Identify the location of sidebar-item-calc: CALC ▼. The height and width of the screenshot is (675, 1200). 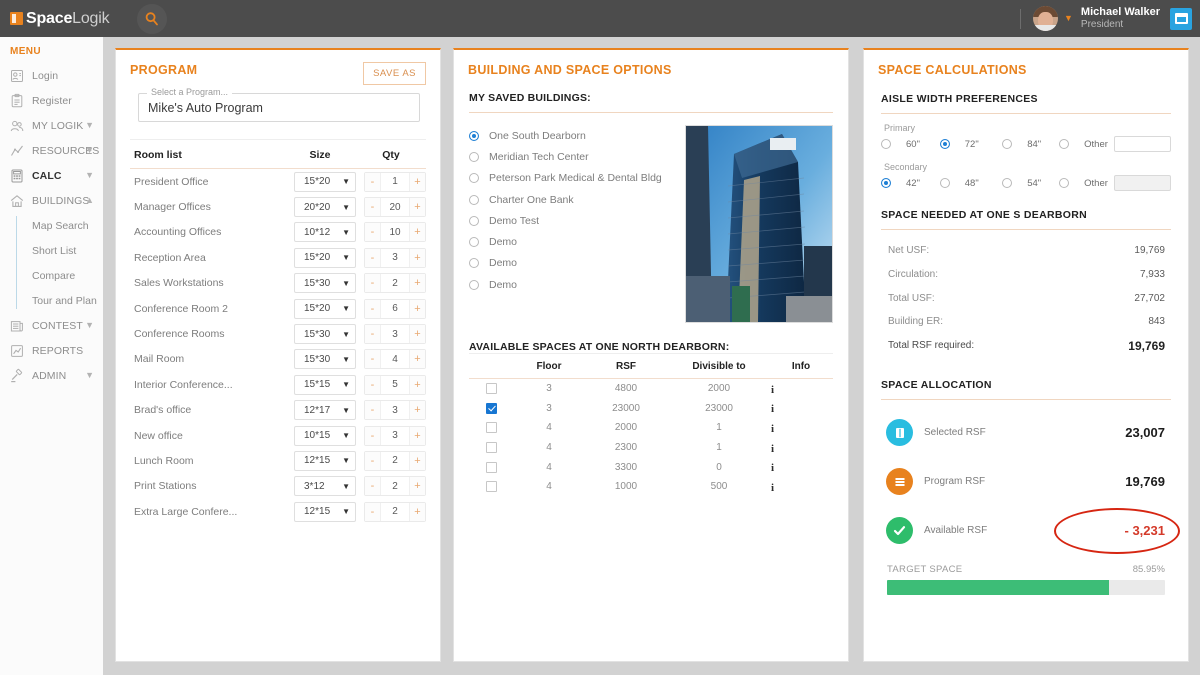
(51, 175).